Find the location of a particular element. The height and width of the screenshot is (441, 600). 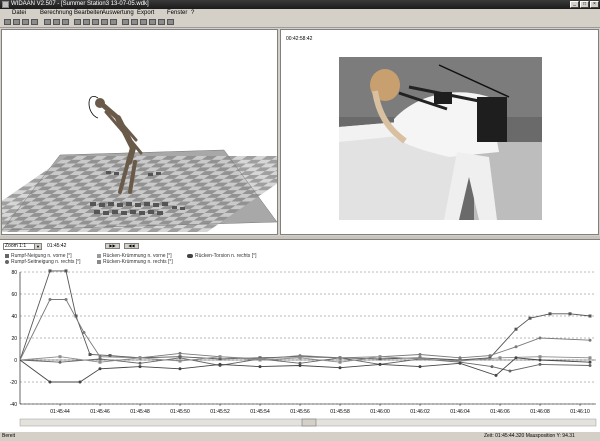

y-tick-label: 60 is located at coordinates (14, 295).